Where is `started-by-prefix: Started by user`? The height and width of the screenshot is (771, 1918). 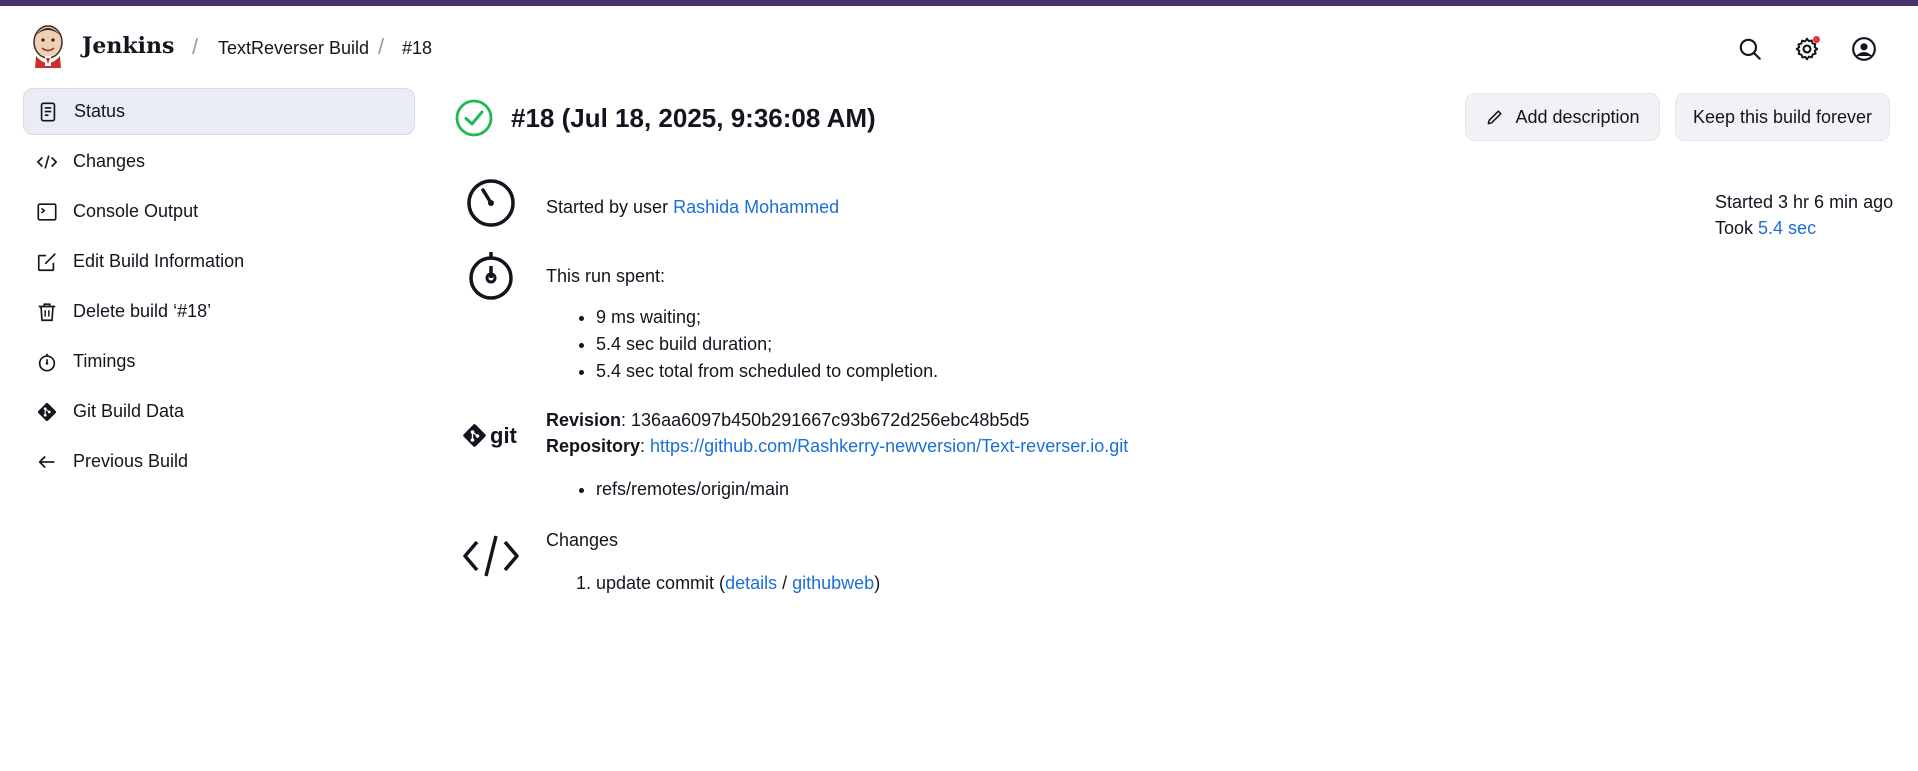
started-by-prefix: Started by user is located at coordinates (610, 207).